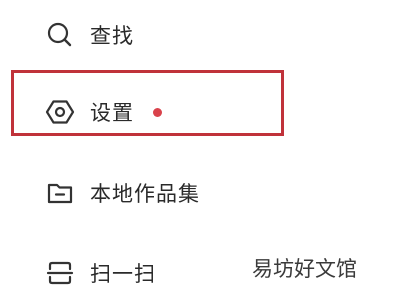  I want to click on folder-icon, so click(60, 193).